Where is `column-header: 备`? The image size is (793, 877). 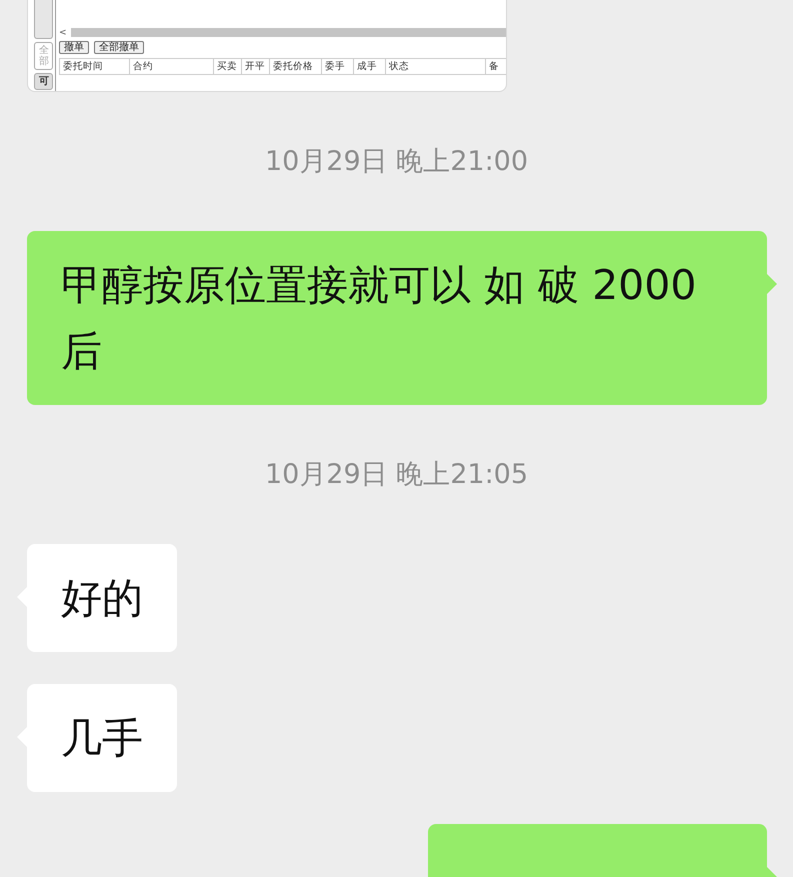 column-header: 备 is located at coordinates (494, 67).